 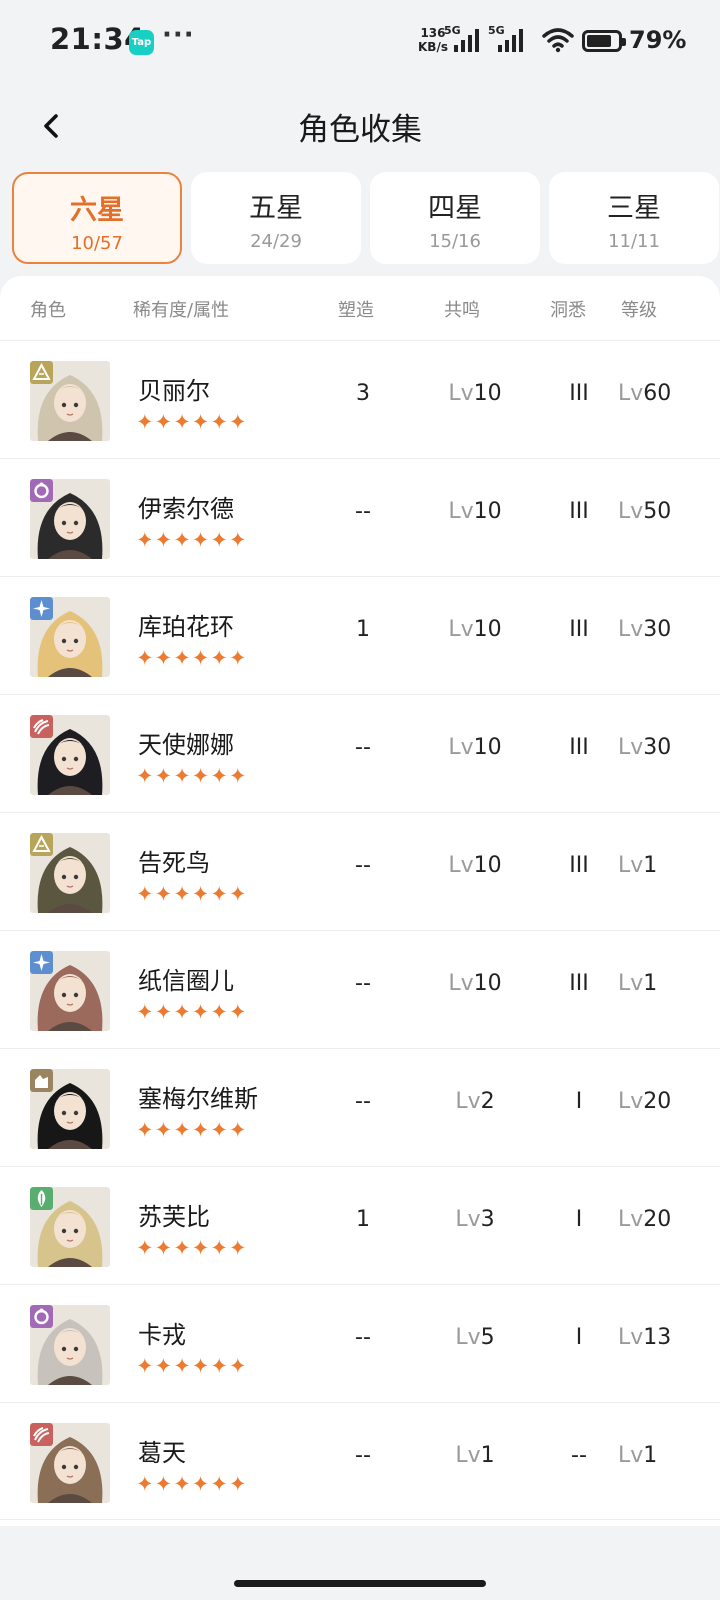 I want to click on tab-rarity: 五星 24/29, so click(x=276, y=218).